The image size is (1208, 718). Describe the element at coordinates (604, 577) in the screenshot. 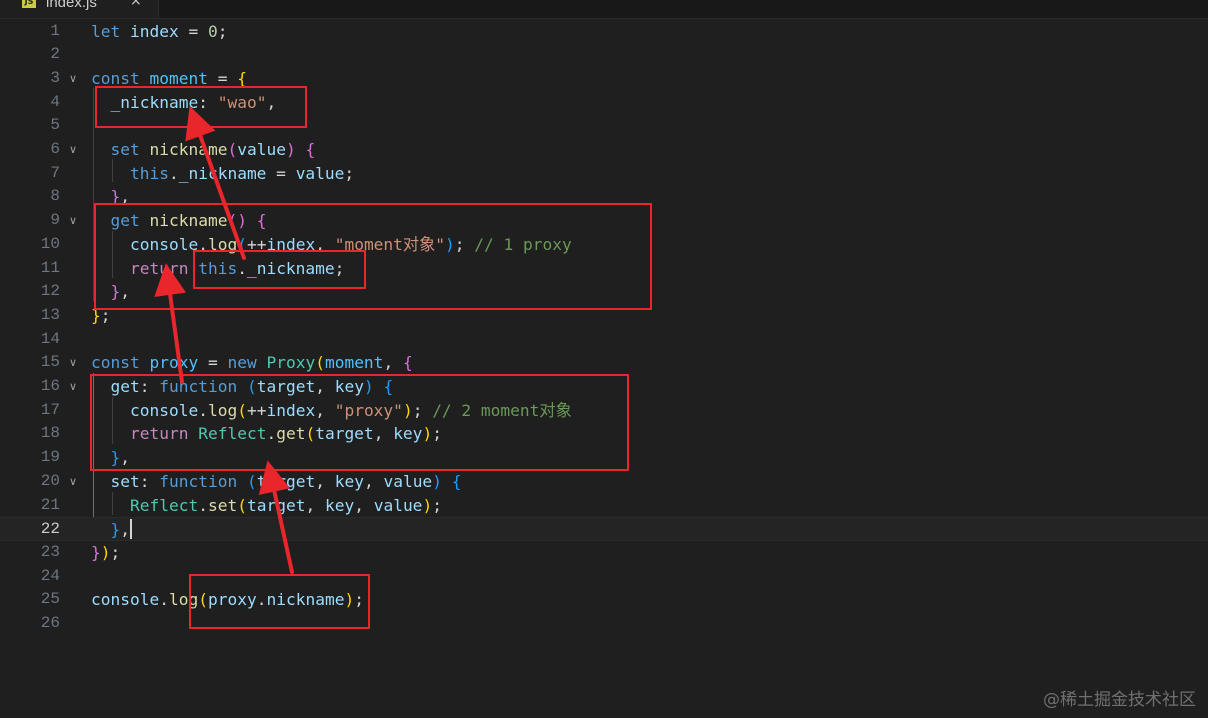

I see `code-line: 24` at that location.